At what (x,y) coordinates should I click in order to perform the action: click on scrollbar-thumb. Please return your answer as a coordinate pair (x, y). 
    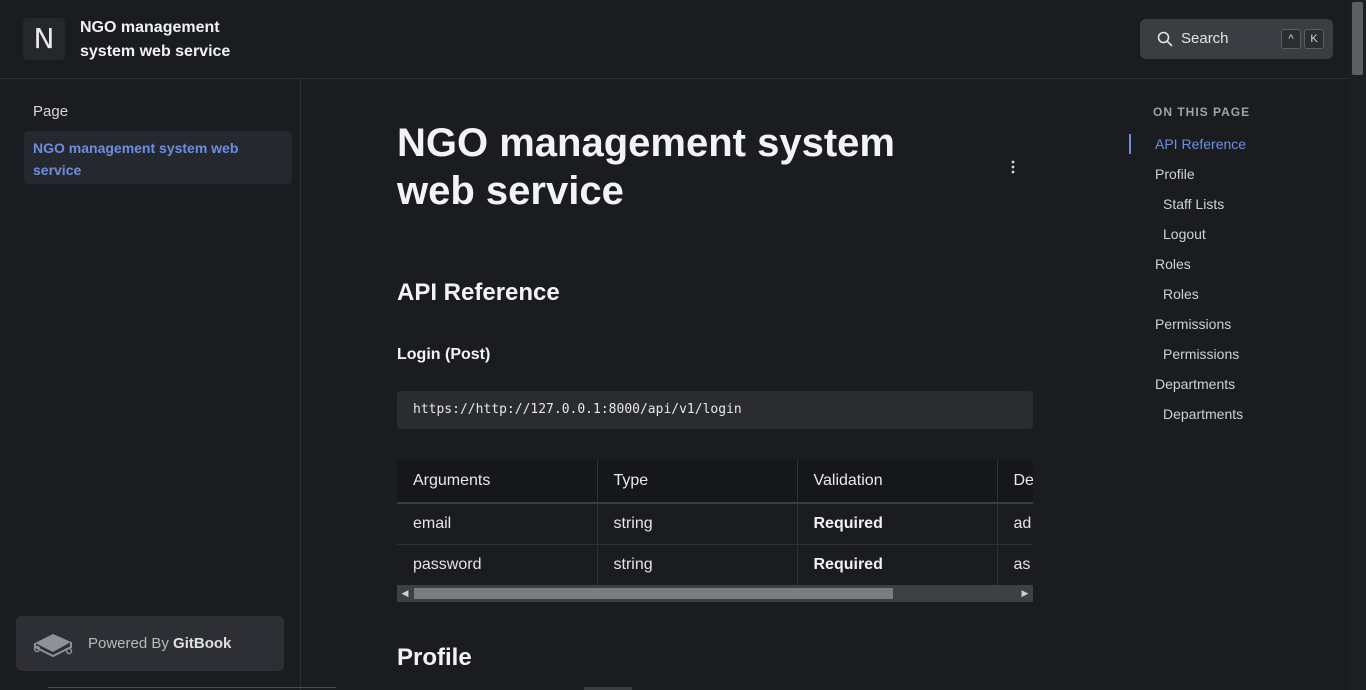
    Looking at the image, I should click on (653, 593).